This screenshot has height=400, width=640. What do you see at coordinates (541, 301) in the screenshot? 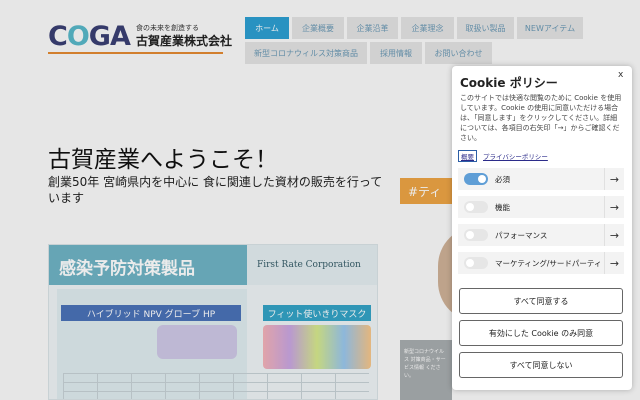
I see `accept-all-button: すべて同意する` at bounding box center [541, 301].